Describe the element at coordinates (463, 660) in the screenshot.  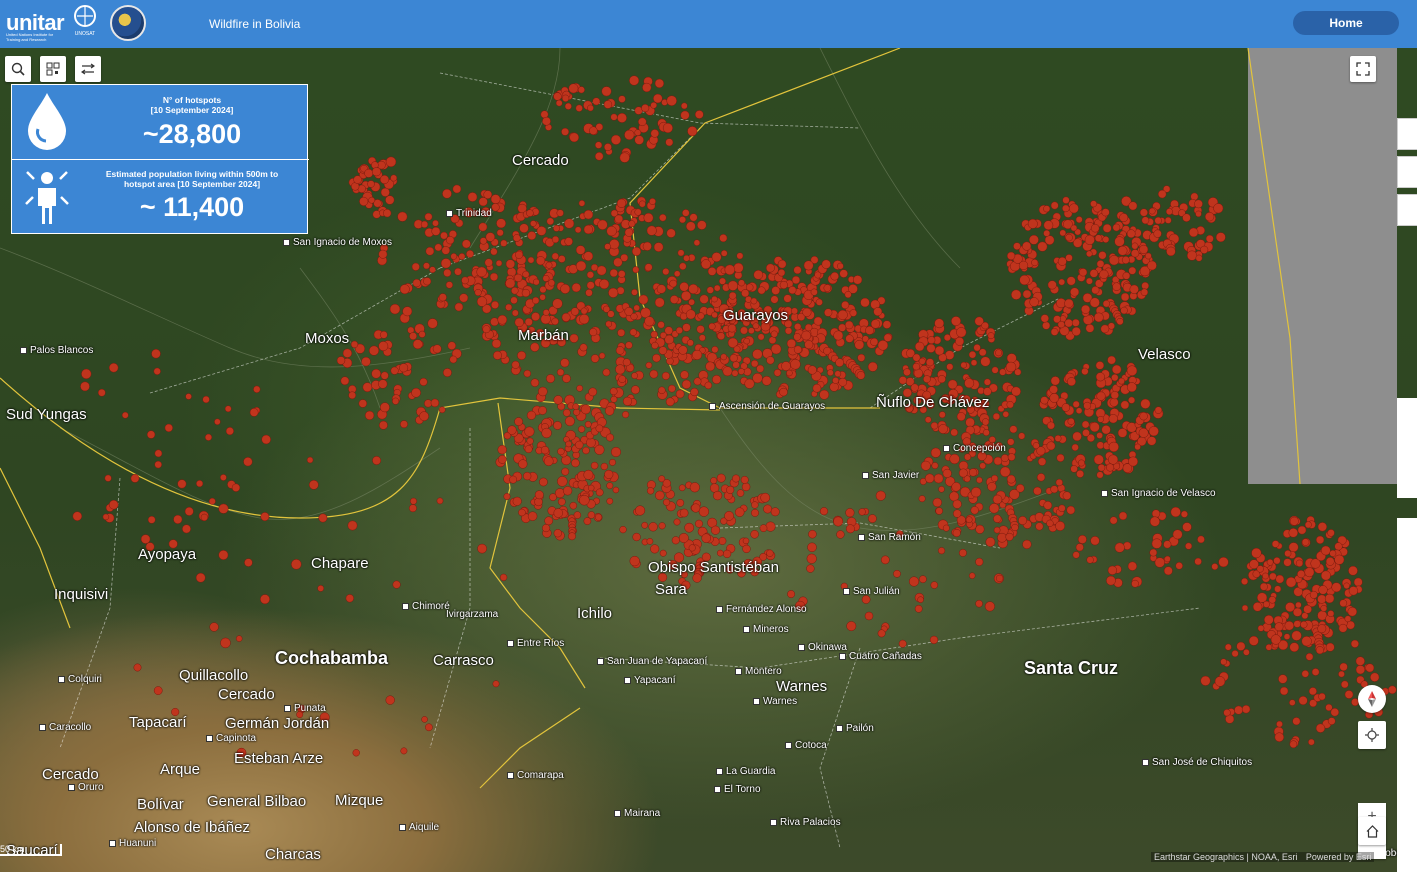
I see `place-label: Carrasco` at that location.